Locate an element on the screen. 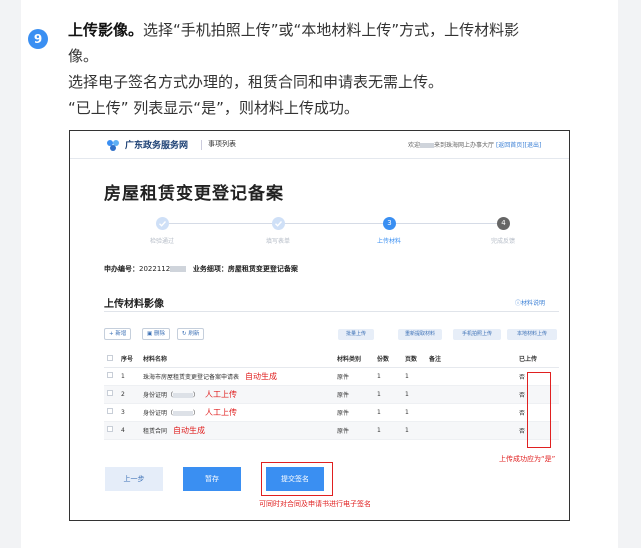  col-header-name: 材料名称 is located at coordinates (237, 359).